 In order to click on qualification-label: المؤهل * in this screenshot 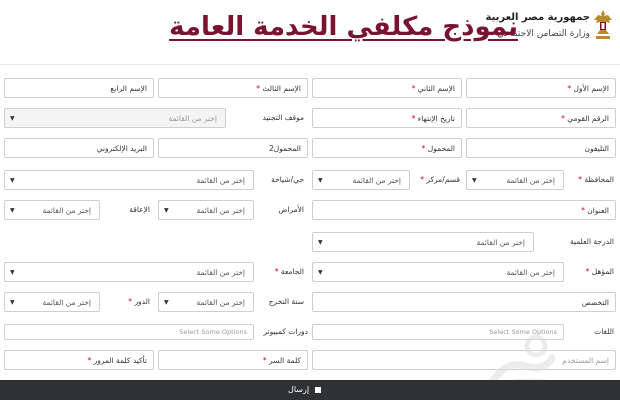, I will do `click(599, 271)`.